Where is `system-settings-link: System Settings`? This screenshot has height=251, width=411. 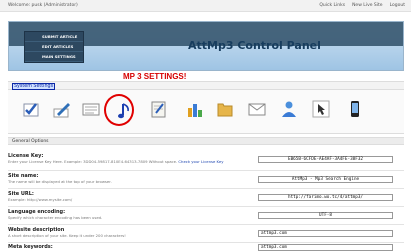 system-settings-link: System Settings is located at coordinates (34, 86).